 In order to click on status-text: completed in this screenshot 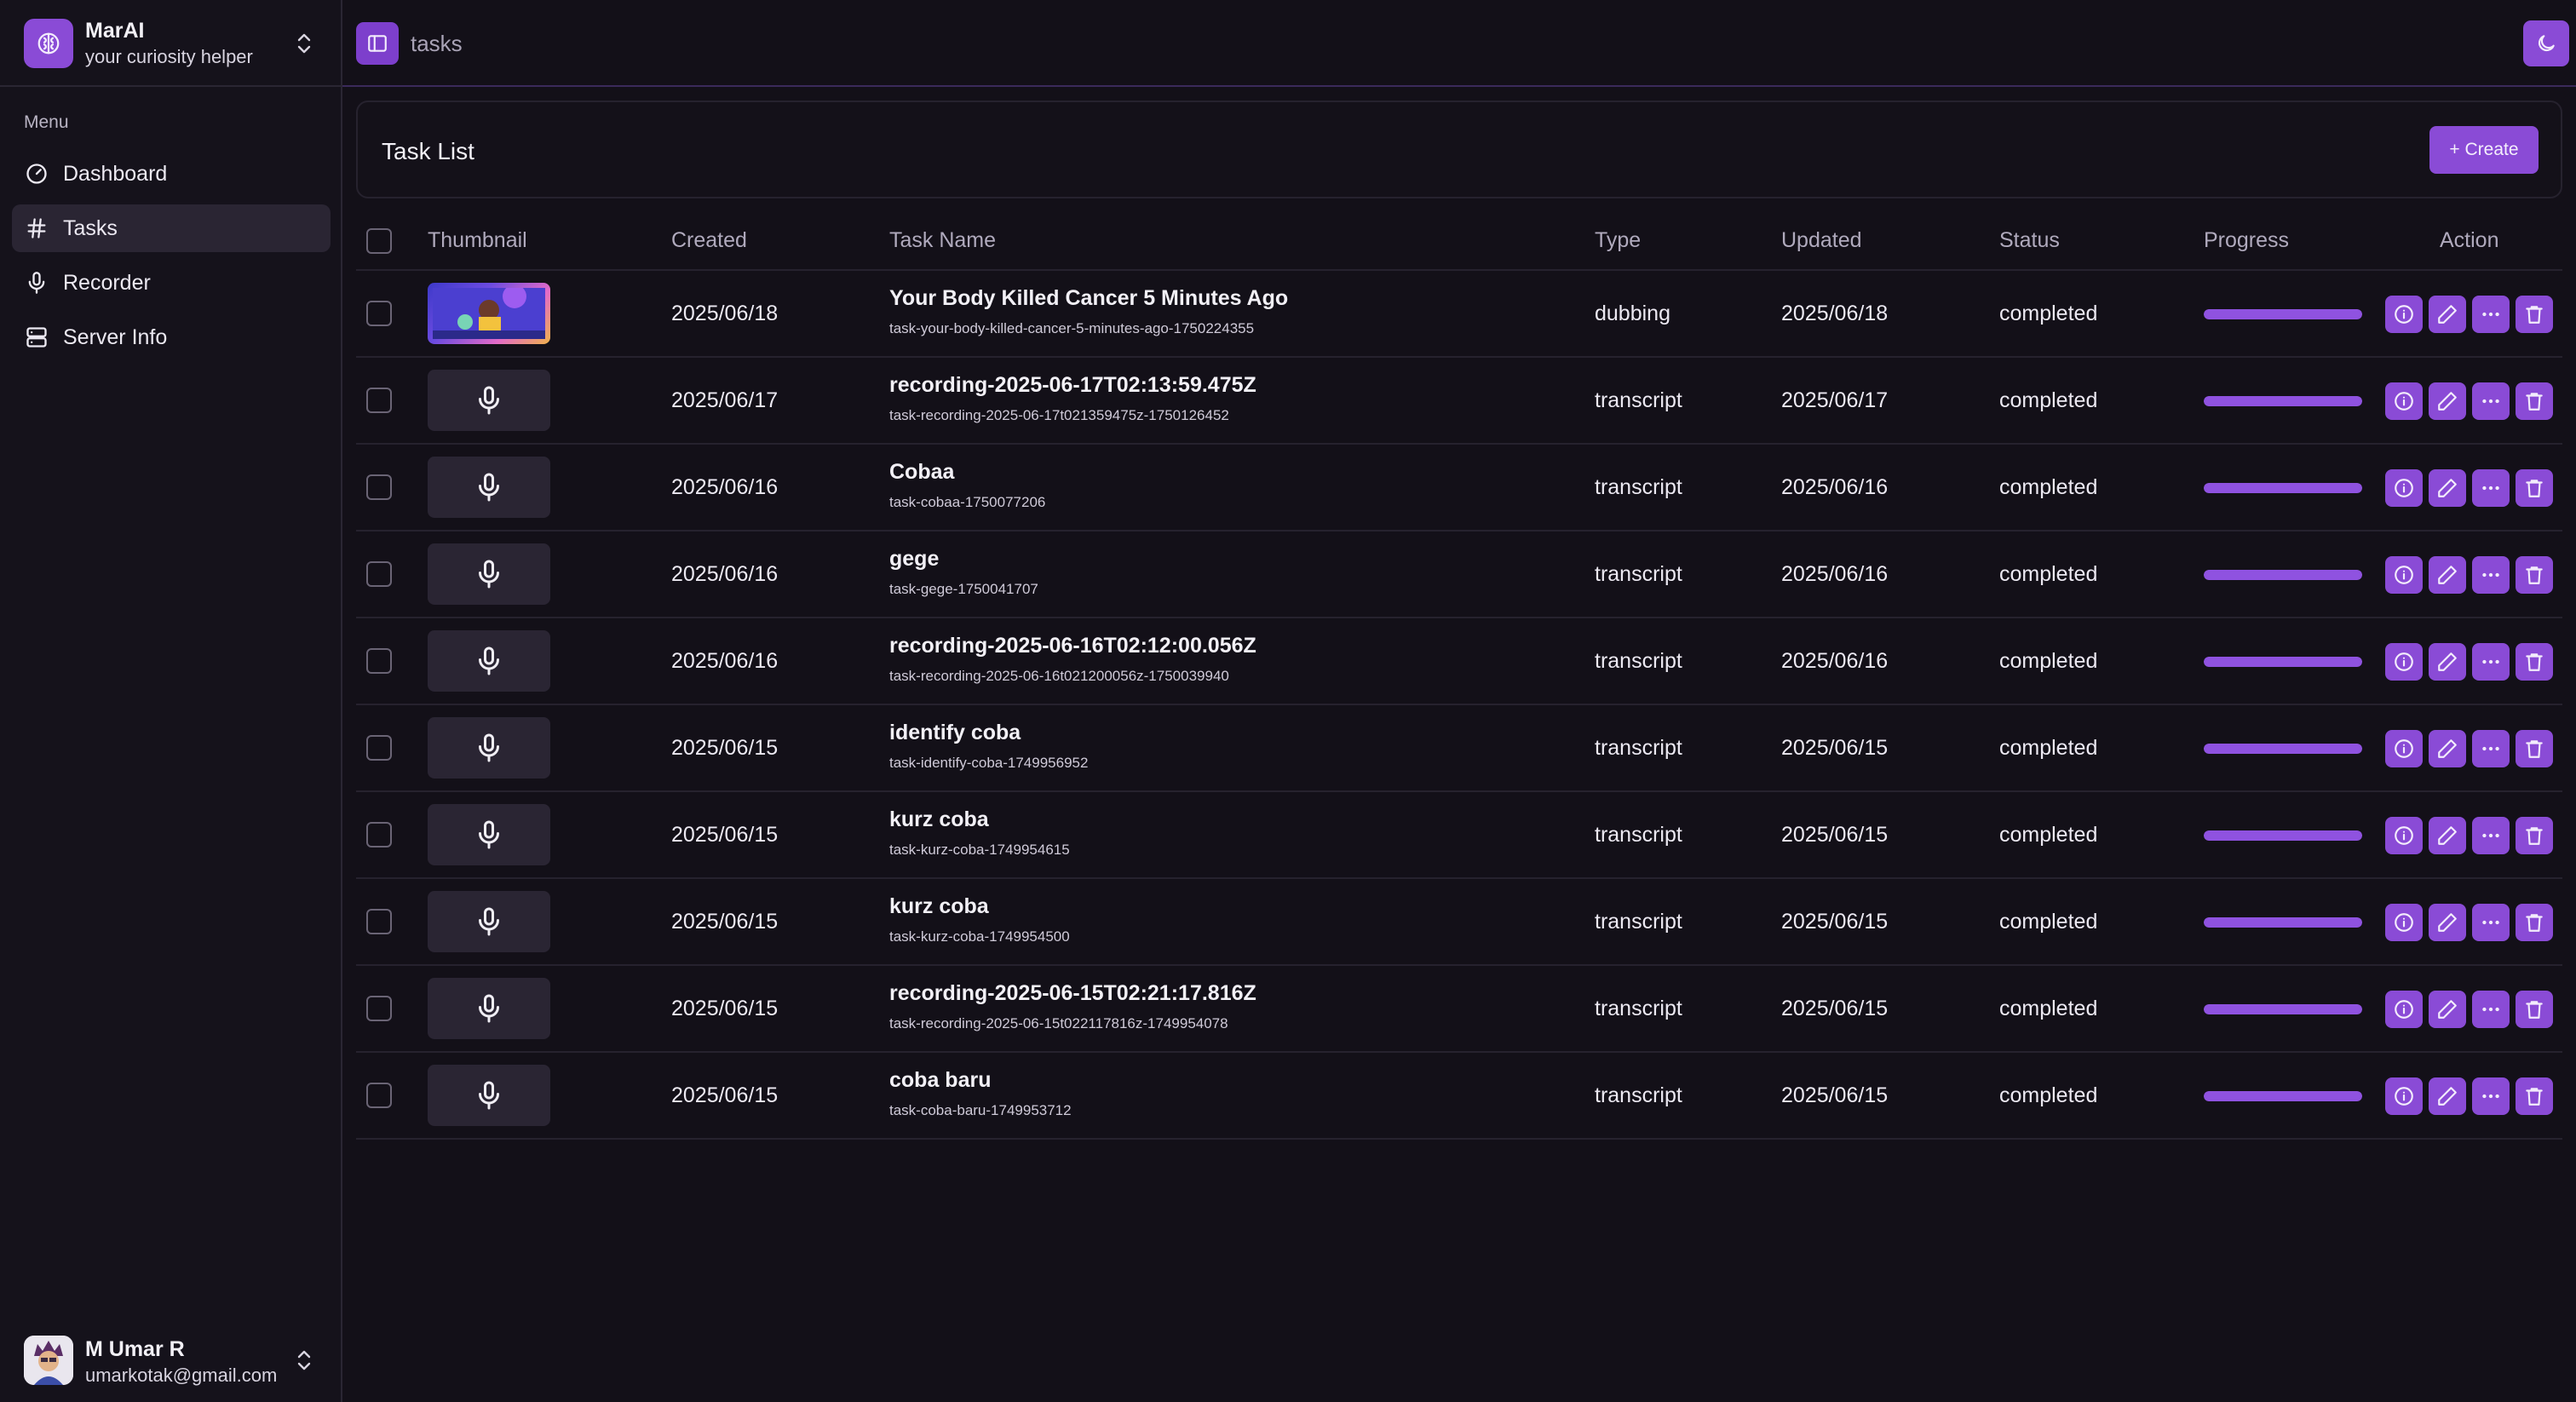, I will do `click(2048, 574)`.